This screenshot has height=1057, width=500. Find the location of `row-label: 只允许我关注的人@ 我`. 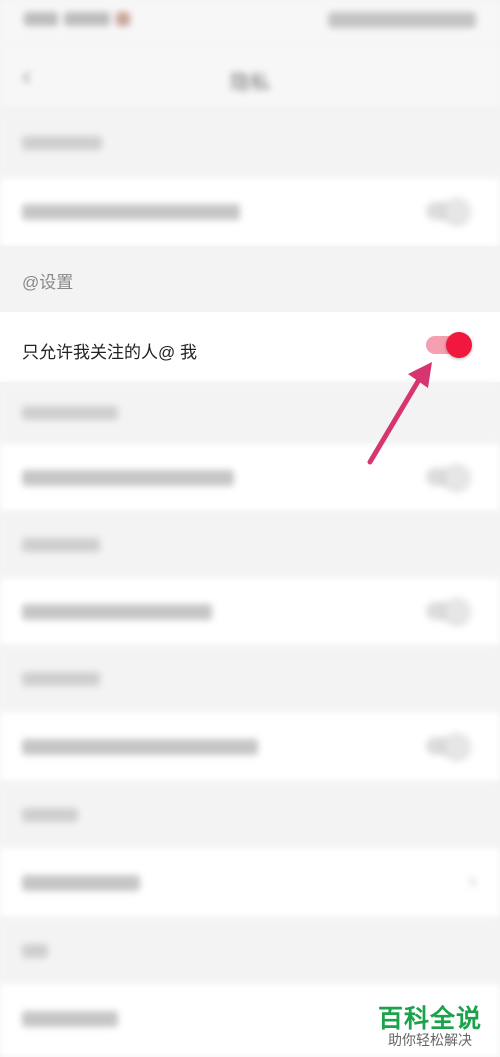

row-label: 只允许我关注的人@ 我 is located at coordinates (109, 352).